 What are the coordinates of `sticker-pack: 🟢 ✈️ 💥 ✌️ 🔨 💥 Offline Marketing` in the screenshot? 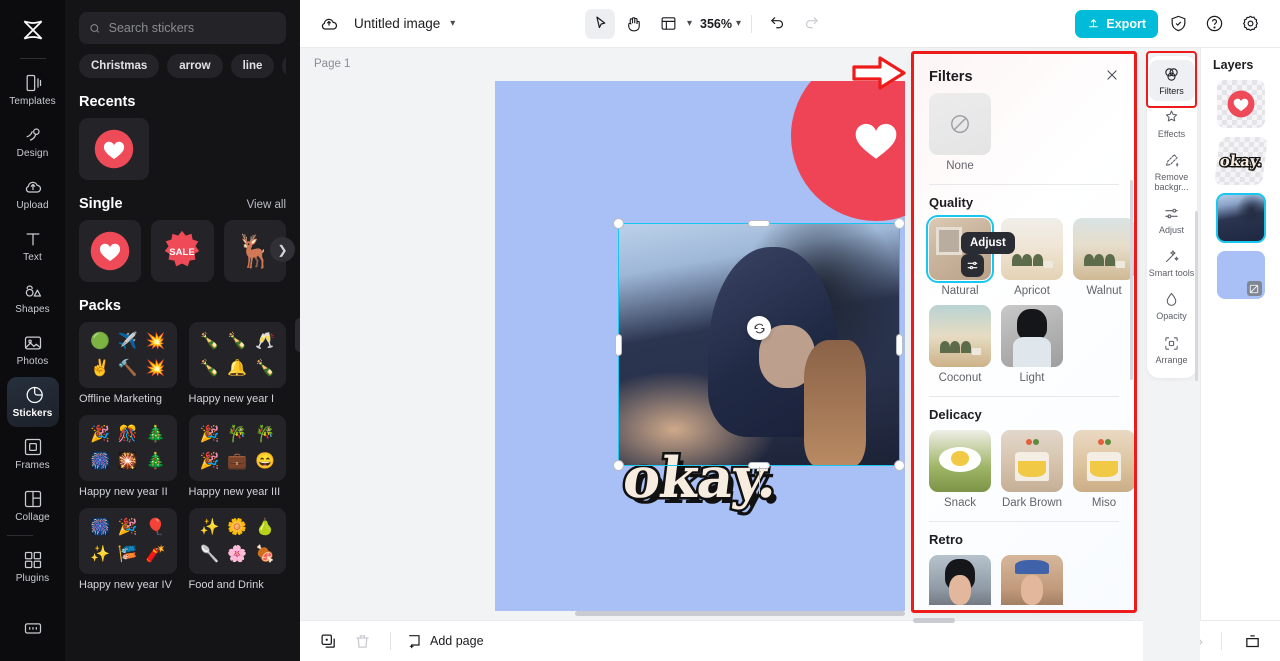 It's located at (128, 363).